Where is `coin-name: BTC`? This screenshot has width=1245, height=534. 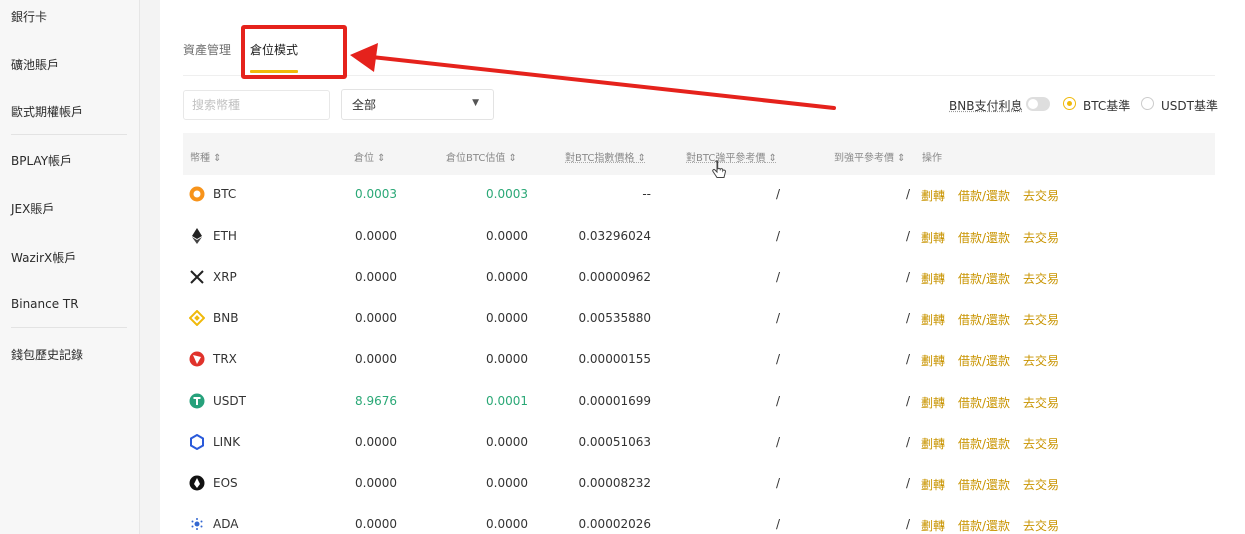 coin-name: BTC is located at coordinates (225, 194).